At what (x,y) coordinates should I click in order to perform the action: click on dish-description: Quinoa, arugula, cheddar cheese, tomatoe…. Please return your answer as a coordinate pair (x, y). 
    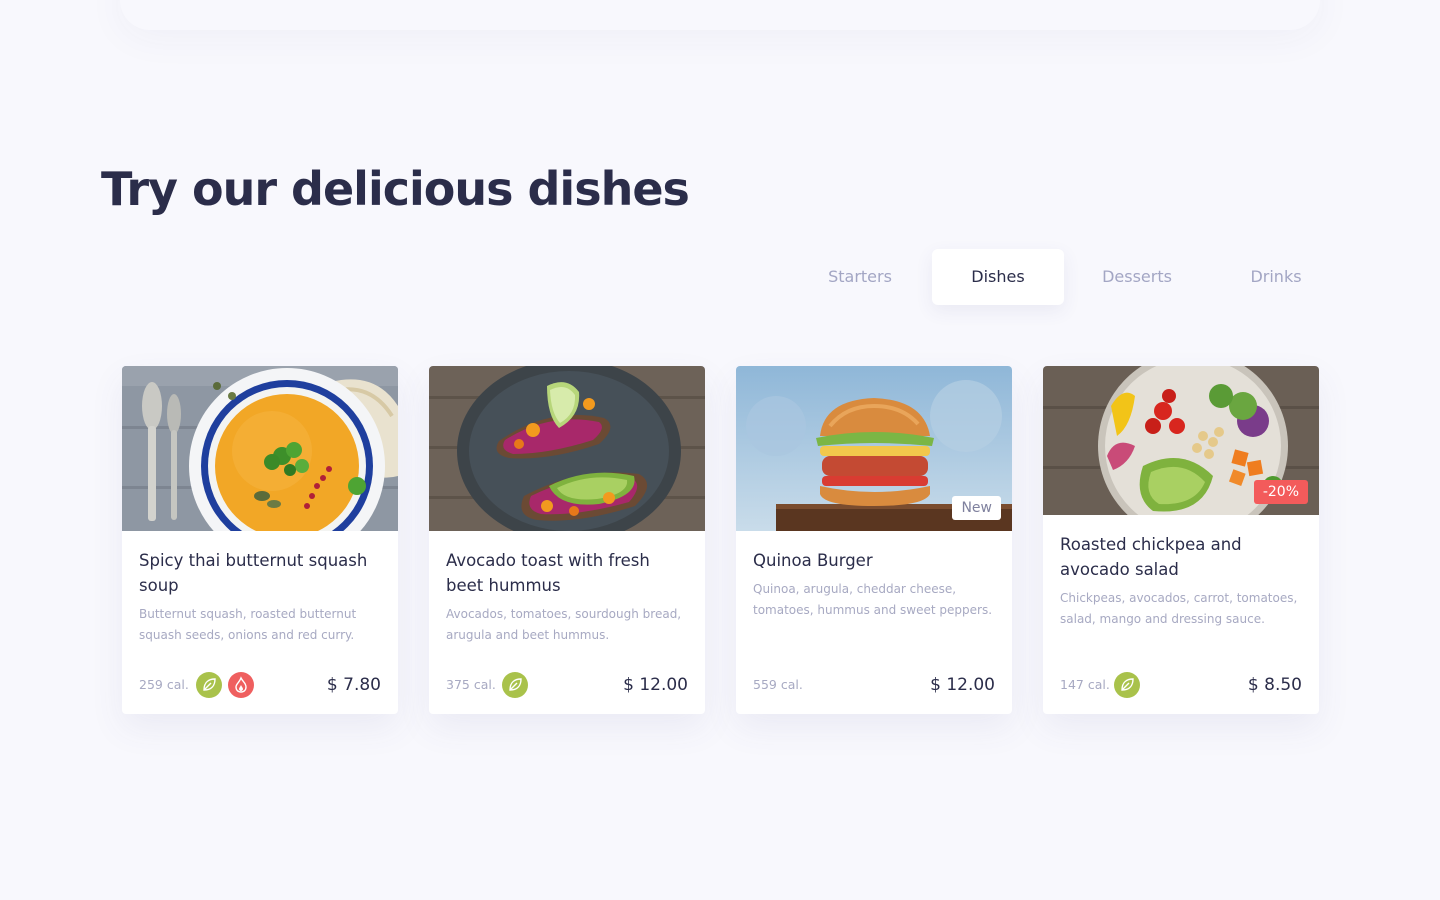
    Looking at the image, I should click on (873, 599).